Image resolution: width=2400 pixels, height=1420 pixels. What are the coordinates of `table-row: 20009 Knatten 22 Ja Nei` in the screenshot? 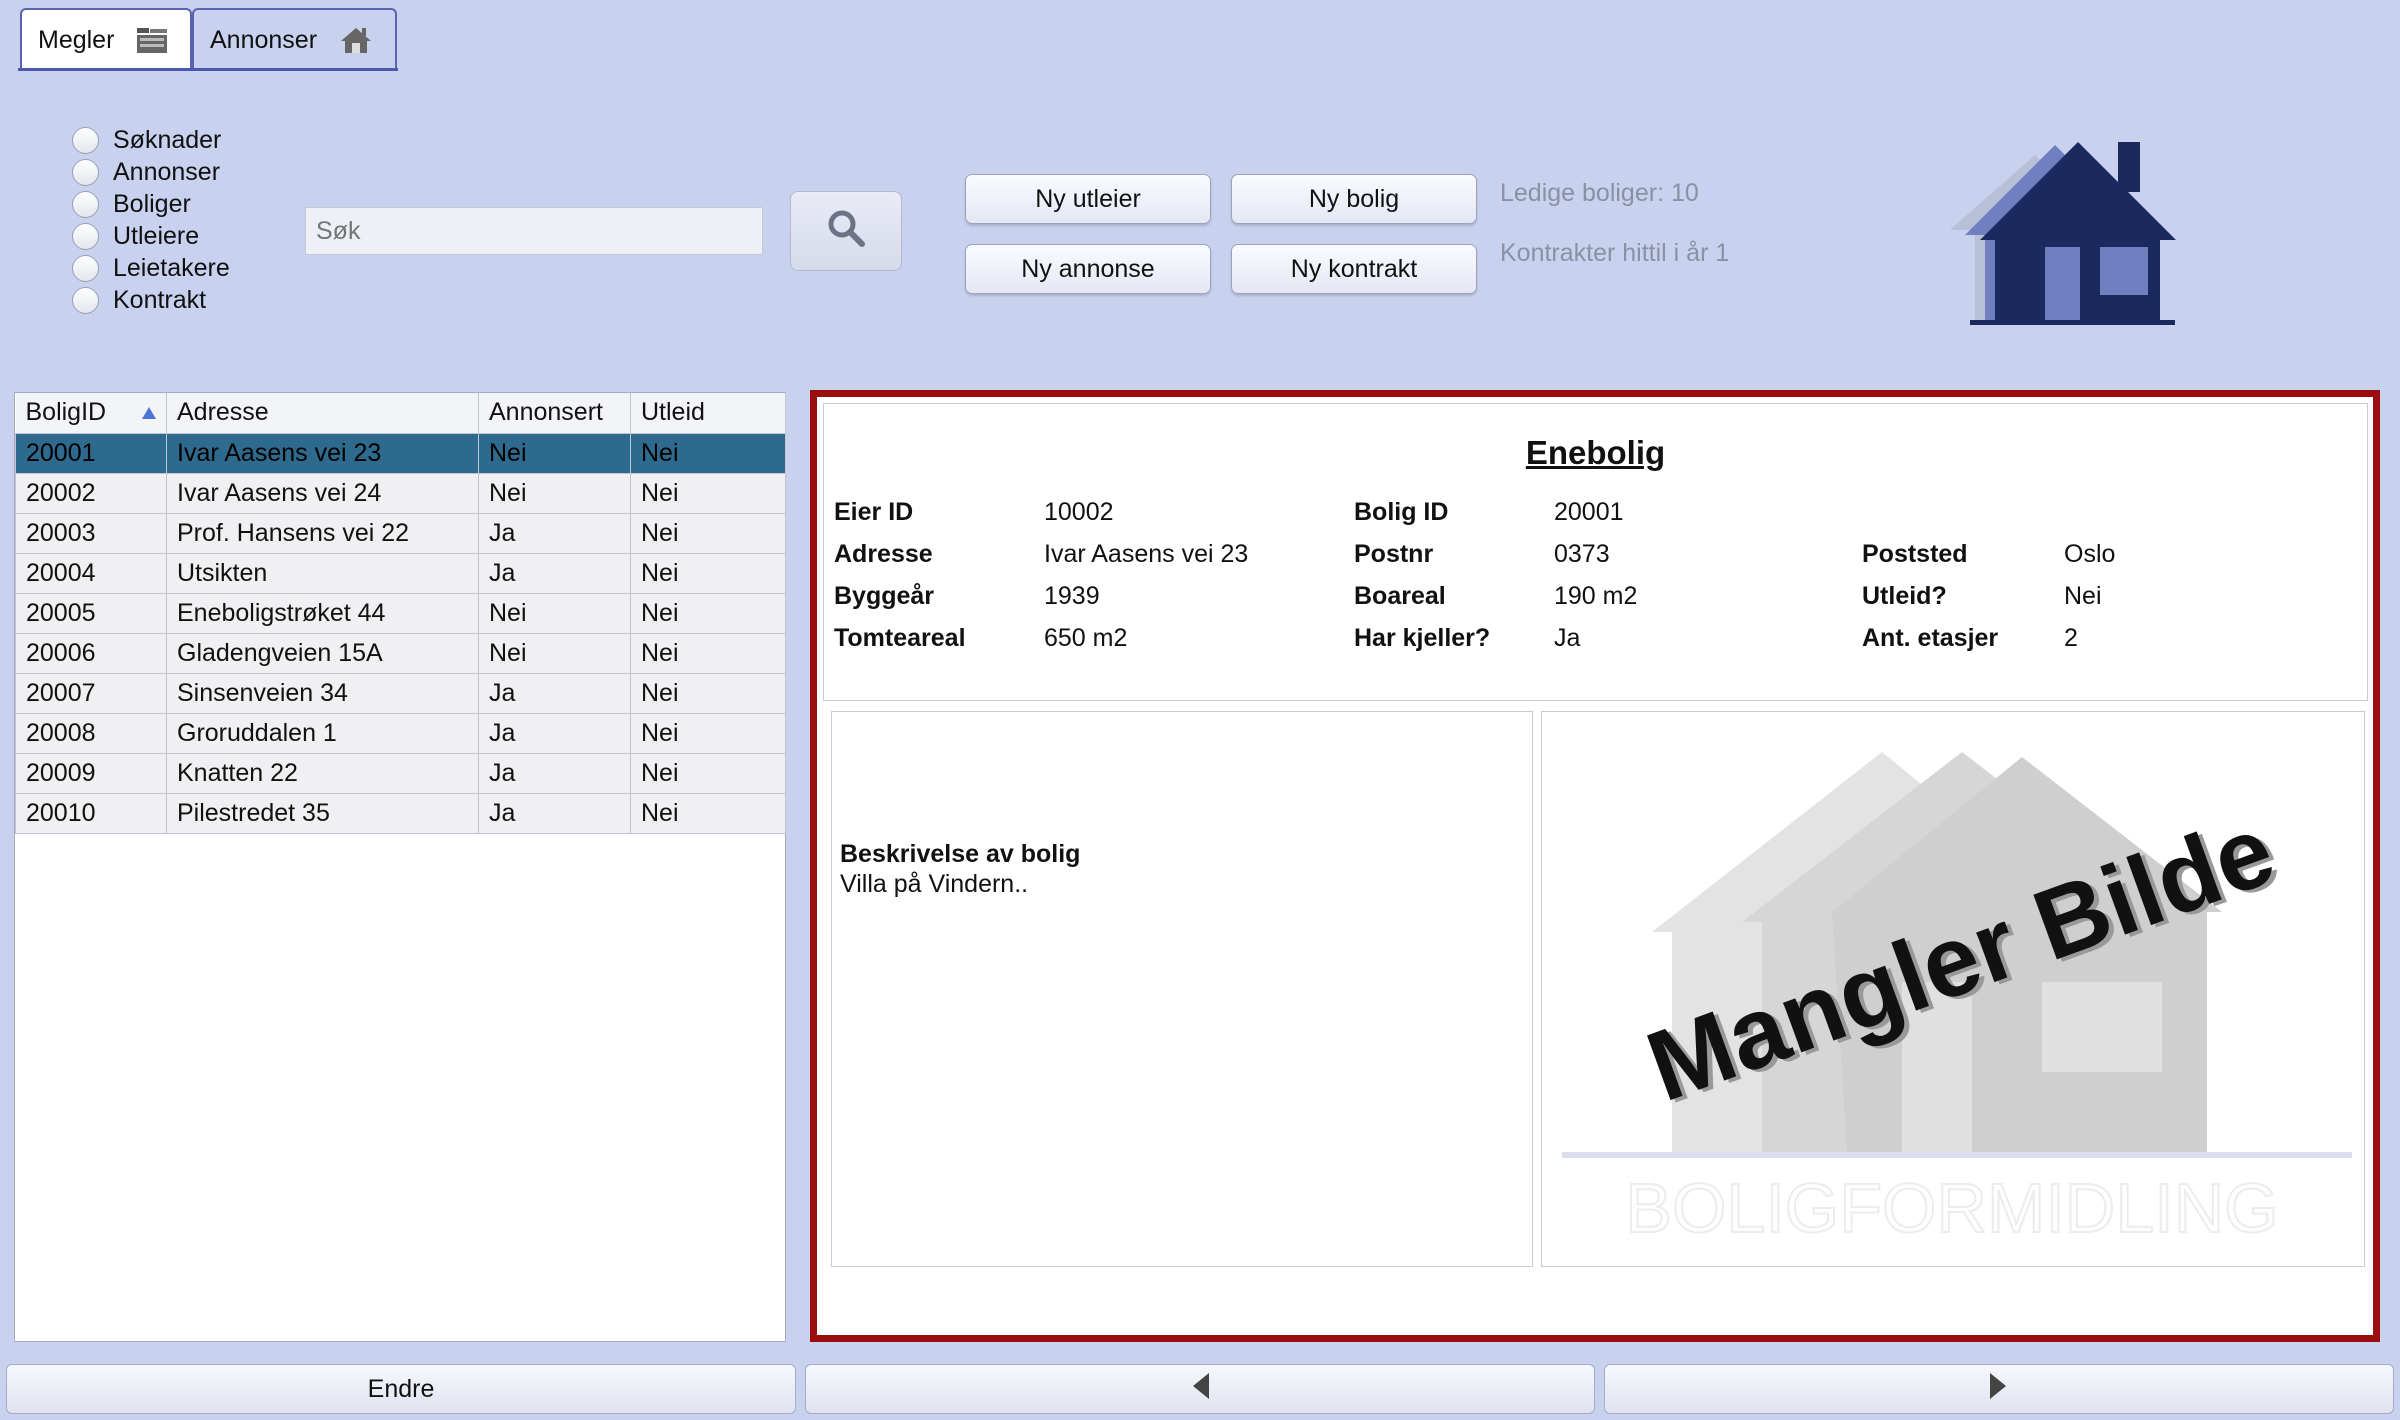 It's located at (400, 773).